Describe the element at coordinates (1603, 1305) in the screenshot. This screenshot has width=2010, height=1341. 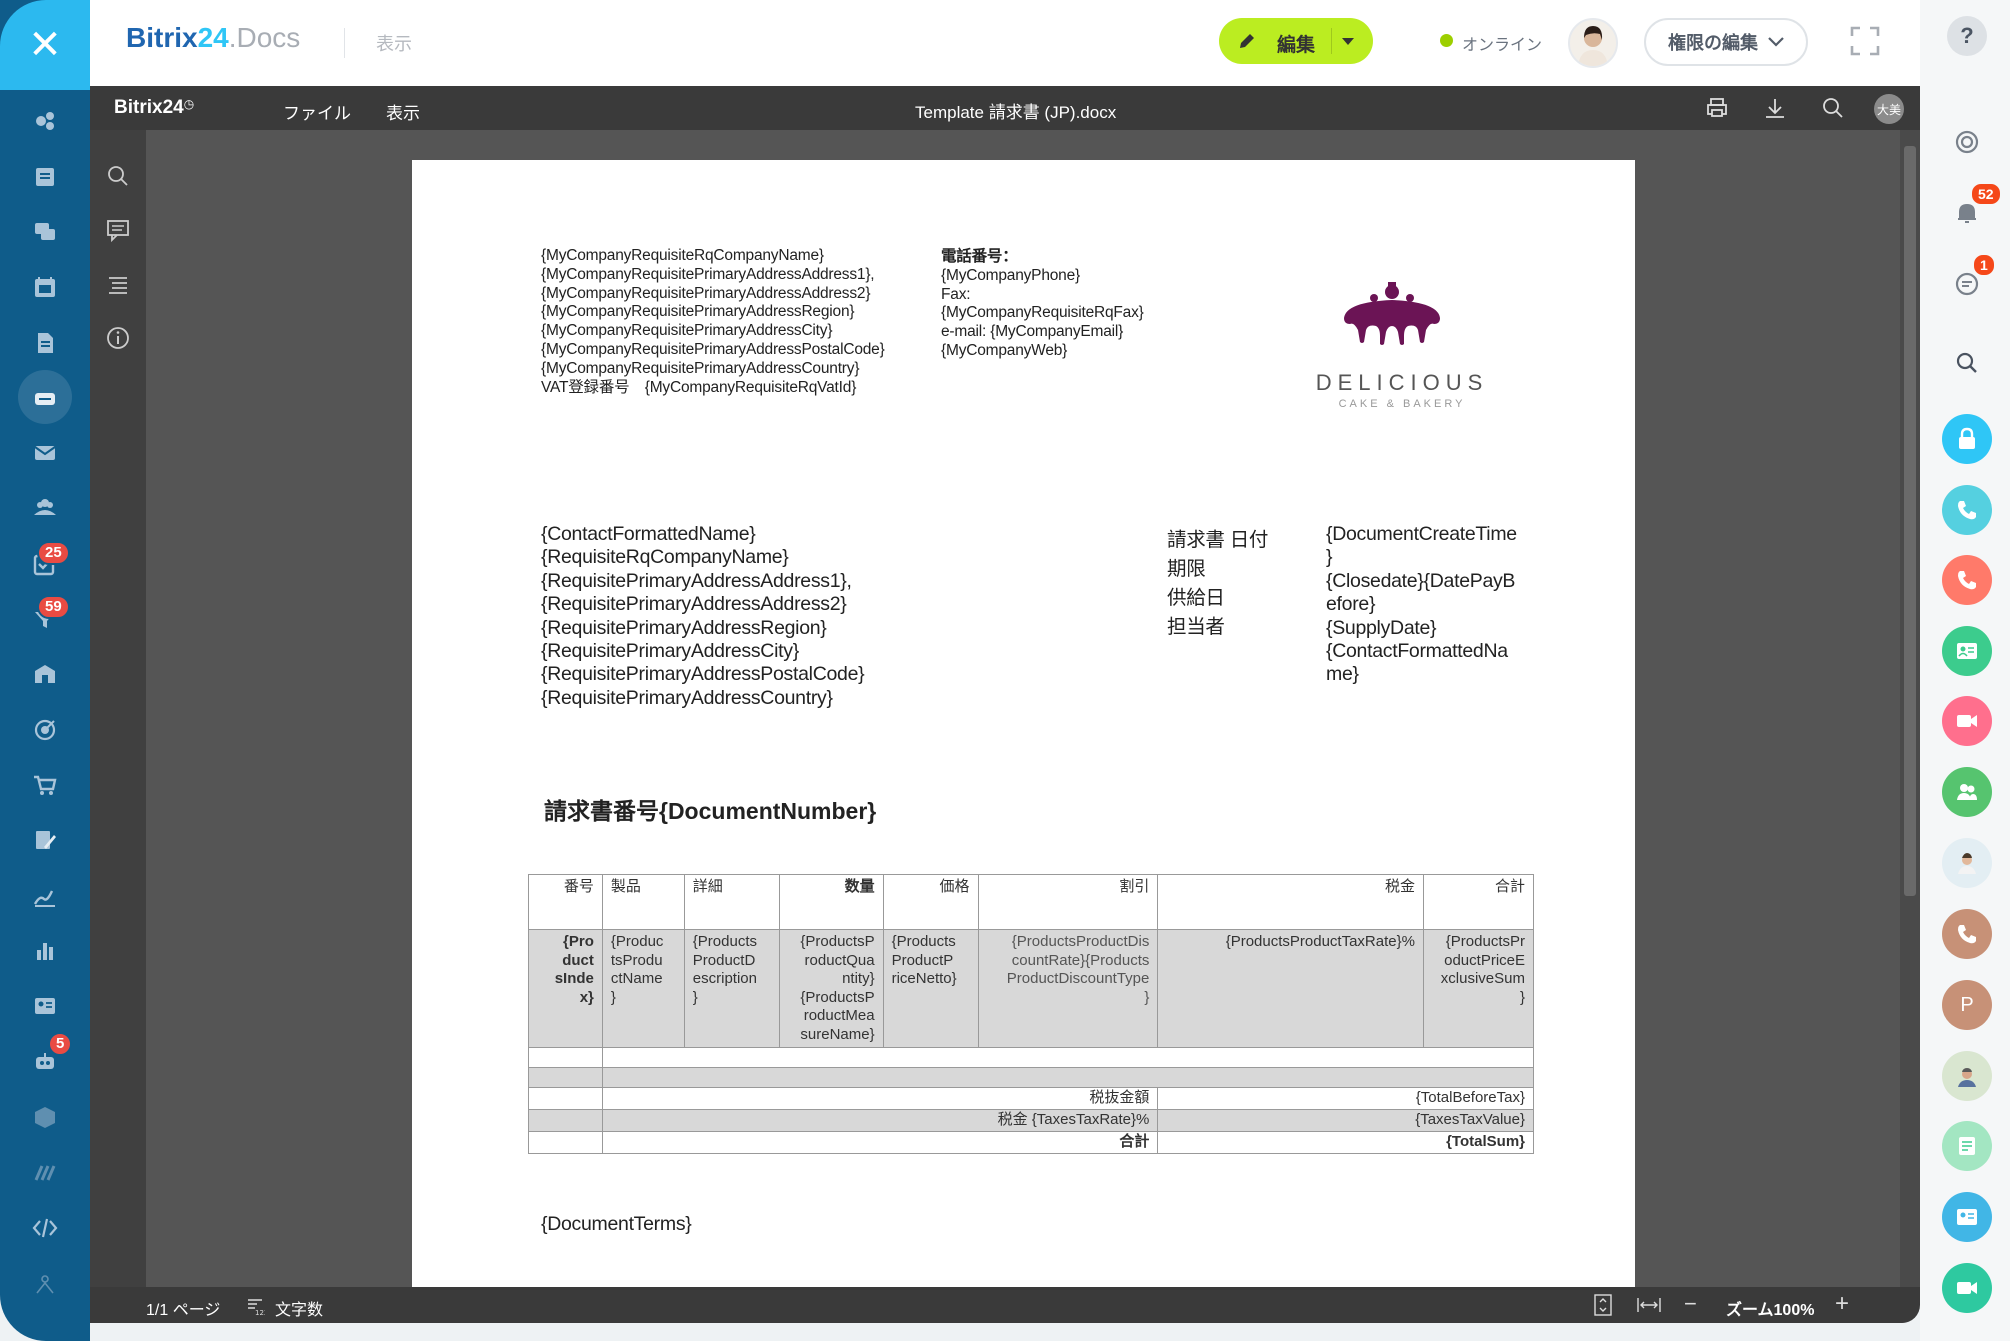
I see `fit-page-icon` at that location.